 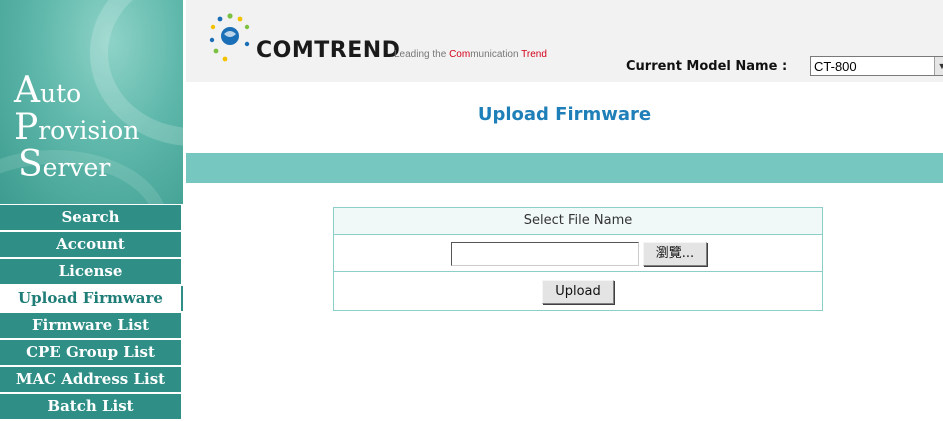 I want to click on model-name-value: CT-800, so click(x=835, y=66).